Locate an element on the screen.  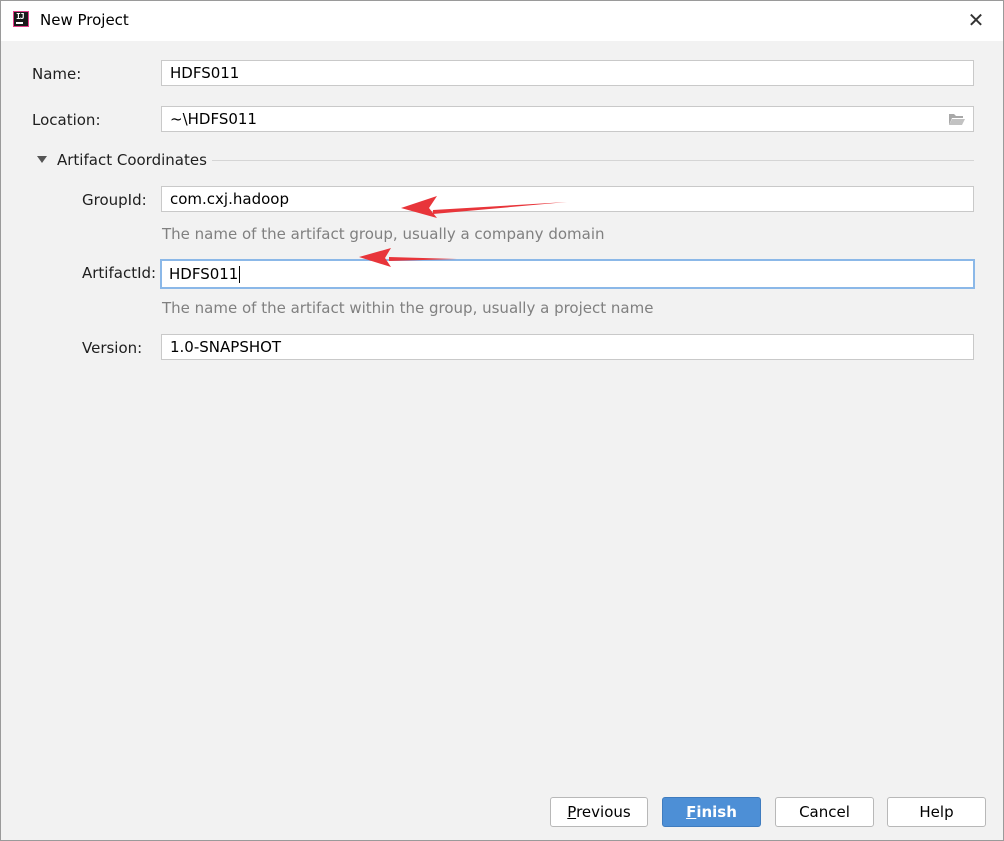
artifact-coordinates-toggle: Artifact Coordinates is located at coordinates (132, 160).